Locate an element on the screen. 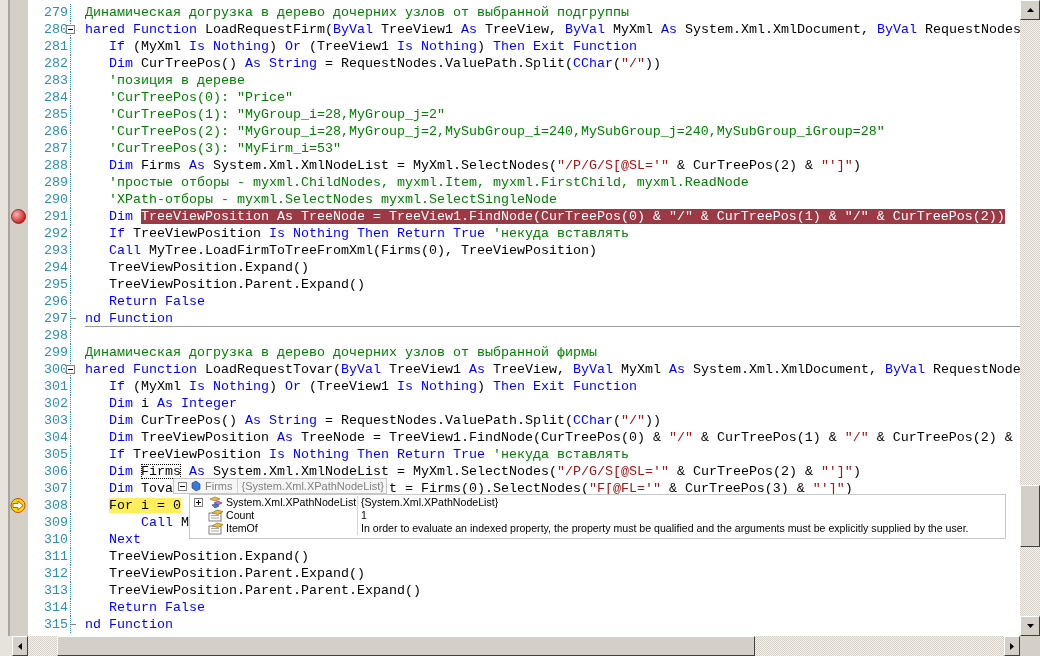 This screenshot has width=1040, height=656. member-value: In order to evaluate an indexed property, the property must be qualified and the arguments must be explicitly supplied by the user. is located at coordinates (665, 528).